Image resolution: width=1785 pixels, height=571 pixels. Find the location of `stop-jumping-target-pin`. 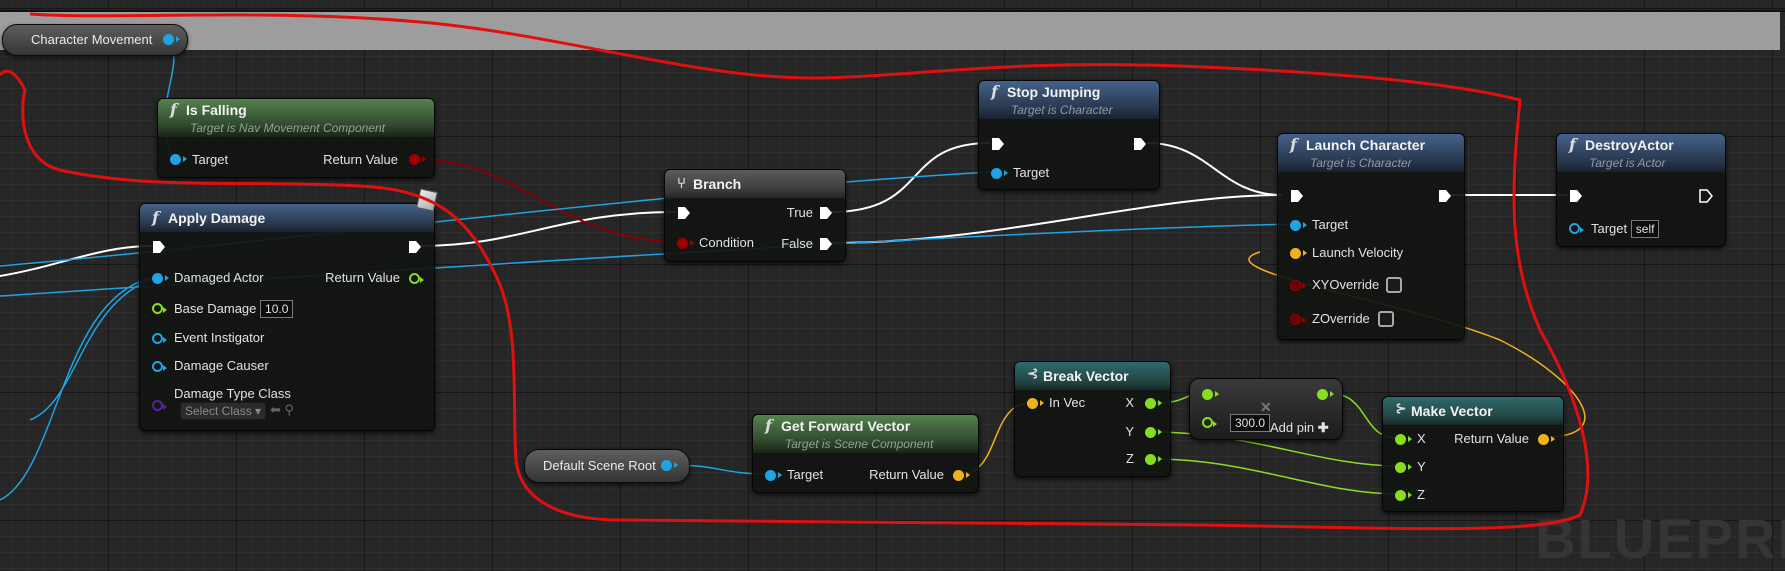

stop-jumping-target-pin is located at coordinates (999, 173).